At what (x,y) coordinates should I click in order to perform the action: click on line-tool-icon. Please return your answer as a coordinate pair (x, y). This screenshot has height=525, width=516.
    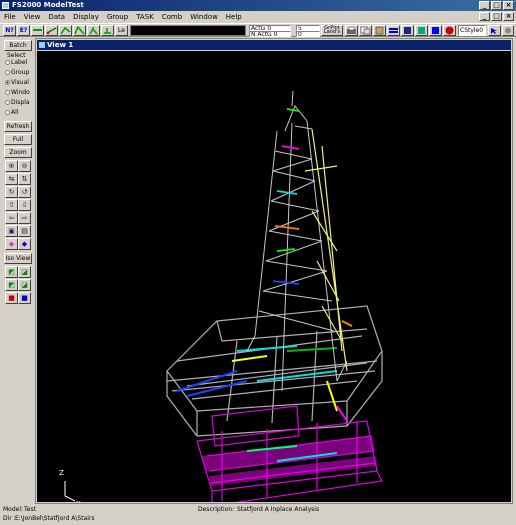
    Looking at the image, I should click on (37, 30).